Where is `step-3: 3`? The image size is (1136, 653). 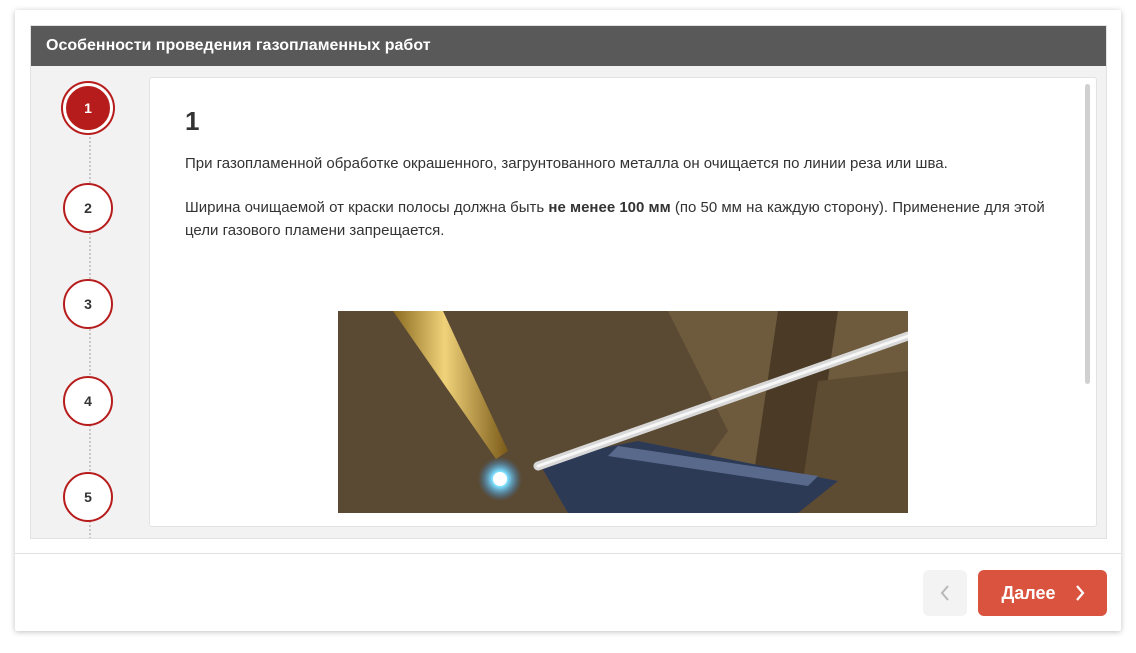 step-3: 3 is located at coordinates (88, 304).